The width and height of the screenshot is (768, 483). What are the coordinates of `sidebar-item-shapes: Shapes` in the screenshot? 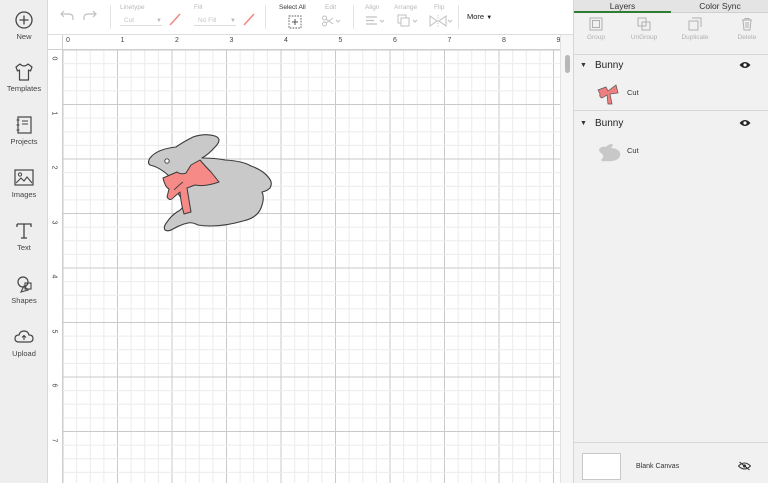 It's located at (24, 298).